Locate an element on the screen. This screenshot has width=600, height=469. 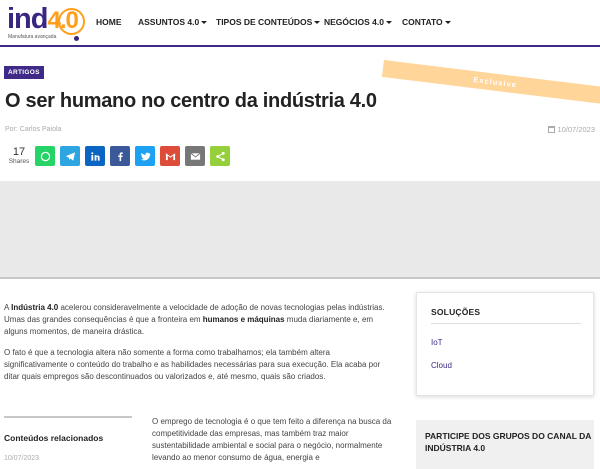
linkedin-icon is located at coordinates (95, 156).